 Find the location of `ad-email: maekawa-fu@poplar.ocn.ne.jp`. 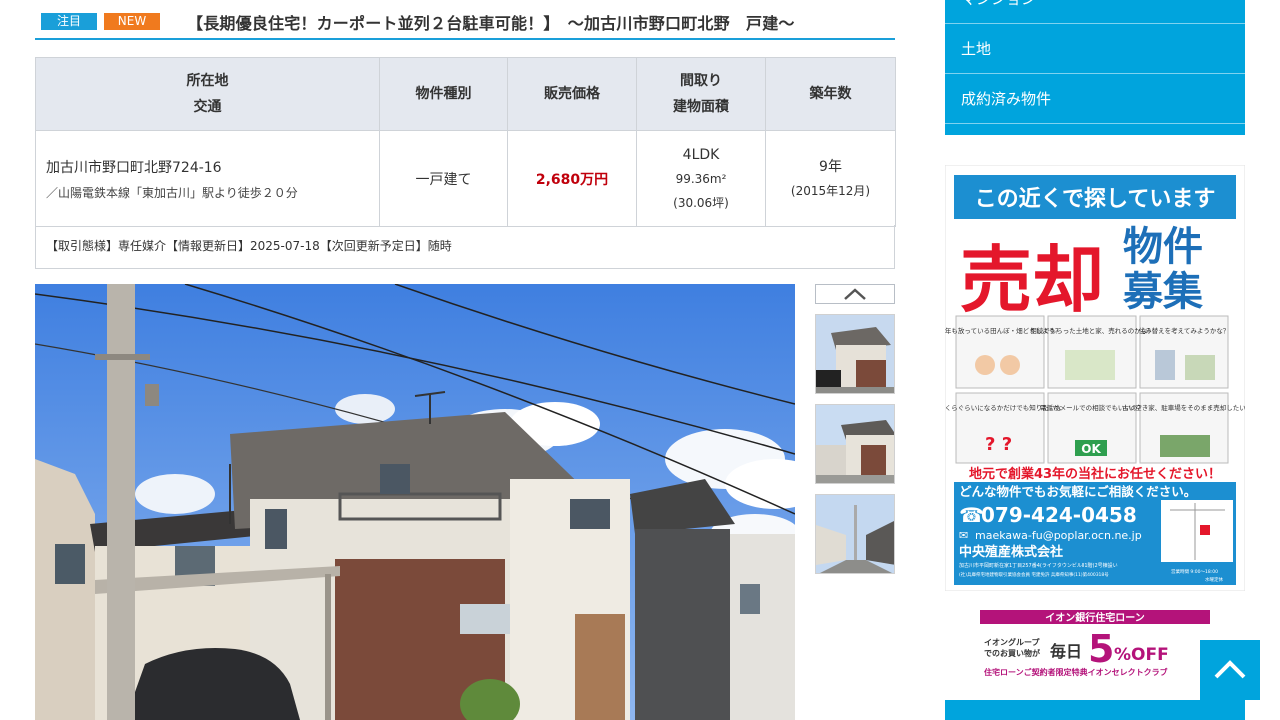

ad-email: maekawa-fu@poplar.ocn.ne.jp is located at coordinates (1058, 535).